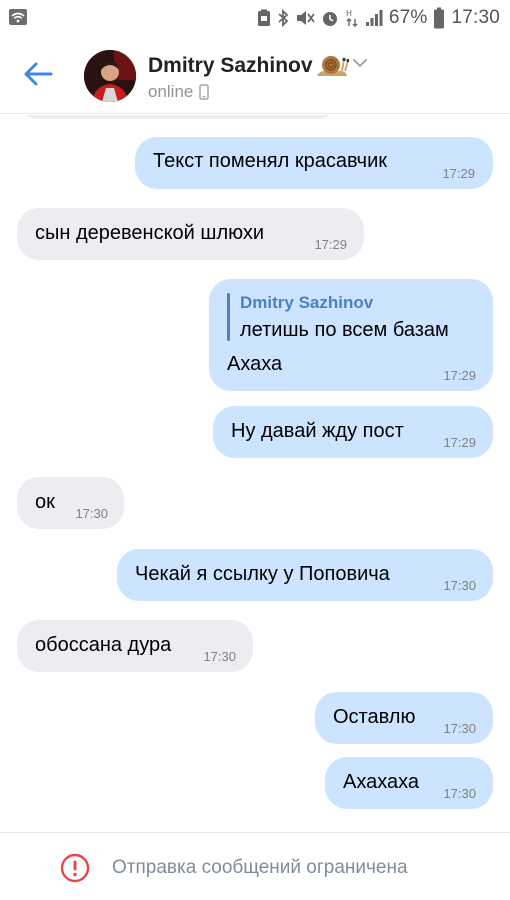 The width and height of the screenshot is (510, 900). I want to click on message-text: сын деревенской шлюхи, so click(150, 233).